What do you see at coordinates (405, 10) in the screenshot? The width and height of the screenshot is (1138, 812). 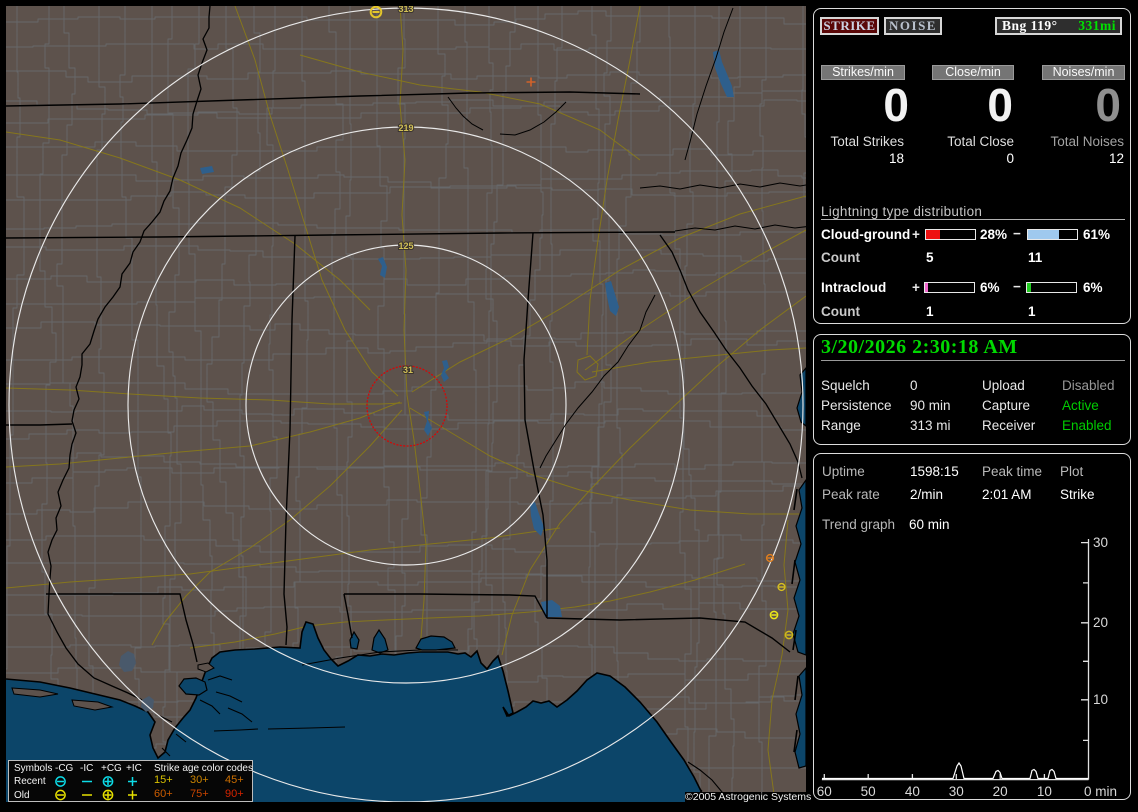 I see `svg-text: 313` at bounding box center [405, 10].